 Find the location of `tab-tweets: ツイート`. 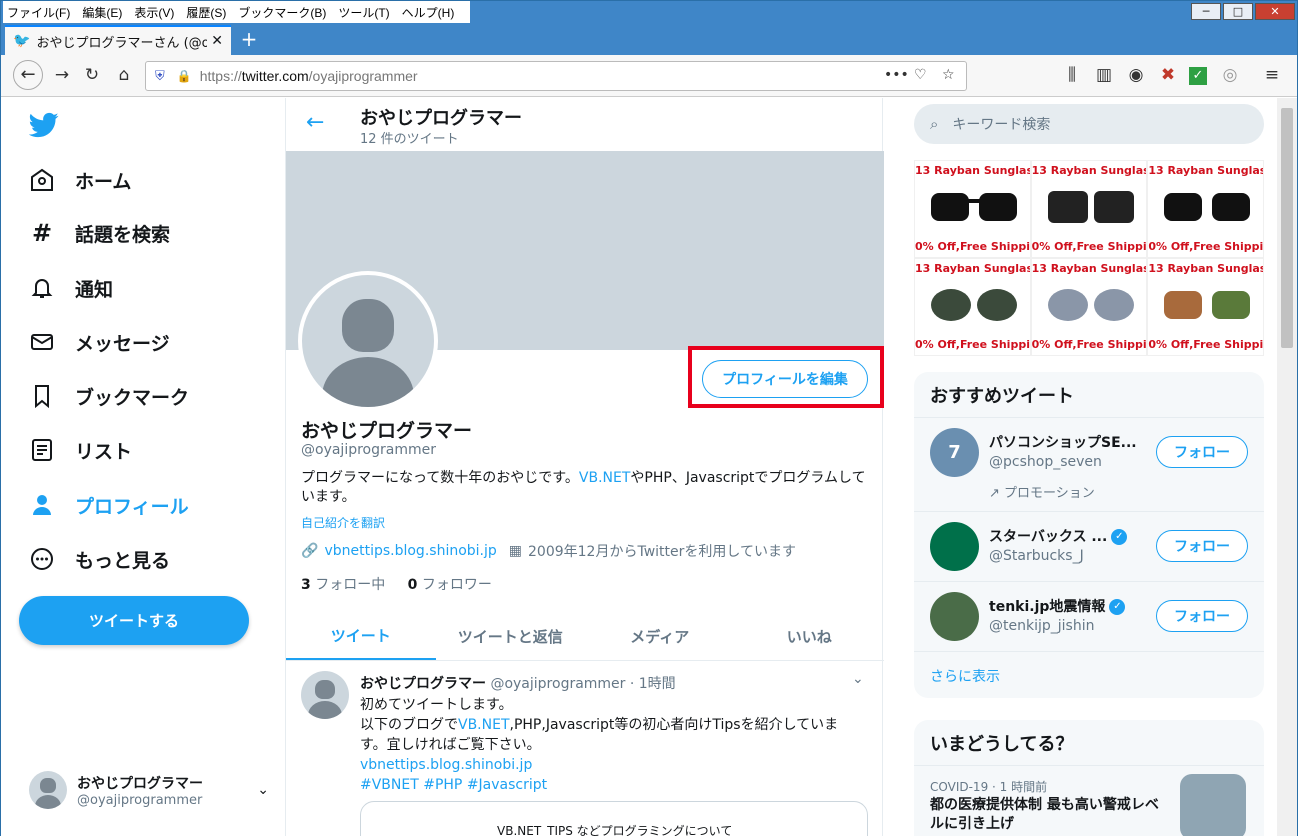

tab-tweets: ツイート is located at coordinates (361, 636).